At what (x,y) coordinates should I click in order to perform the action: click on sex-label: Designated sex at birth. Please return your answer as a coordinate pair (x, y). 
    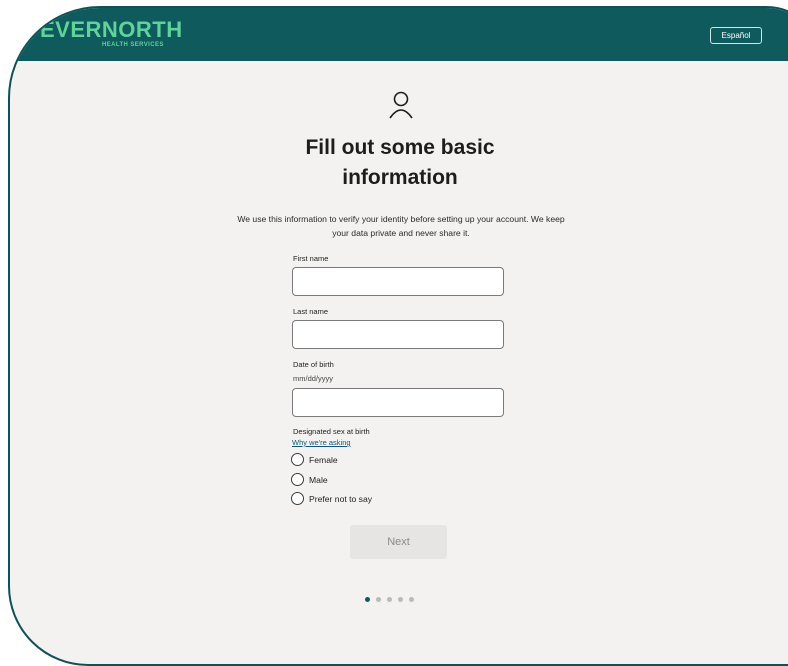
    Looking at the image, I should click on (331, 431).